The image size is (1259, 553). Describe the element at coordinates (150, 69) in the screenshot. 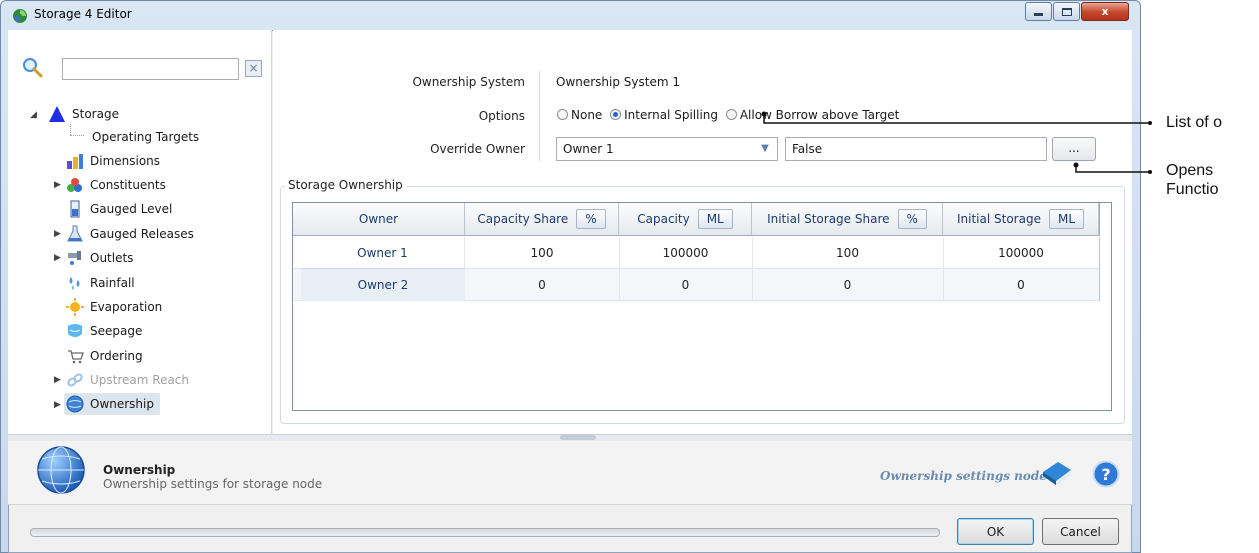

I see `tree-search-input` at that location.